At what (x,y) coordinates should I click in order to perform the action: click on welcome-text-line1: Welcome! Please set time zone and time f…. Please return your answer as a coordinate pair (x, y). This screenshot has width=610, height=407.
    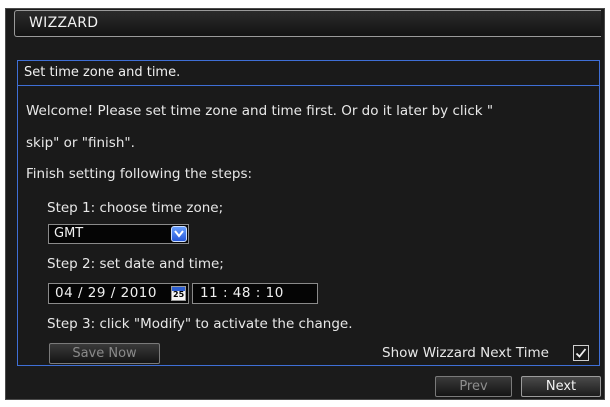
    Looking at the image, I should click on (260, 111).